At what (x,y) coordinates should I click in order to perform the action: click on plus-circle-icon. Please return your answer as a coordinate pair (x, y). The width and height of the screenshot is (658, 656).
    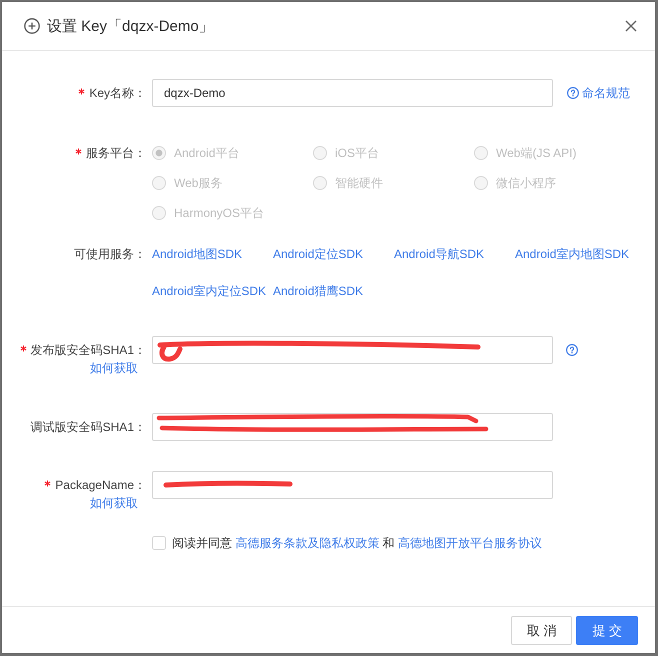
    Looking at the image, I should click on (32, 26).